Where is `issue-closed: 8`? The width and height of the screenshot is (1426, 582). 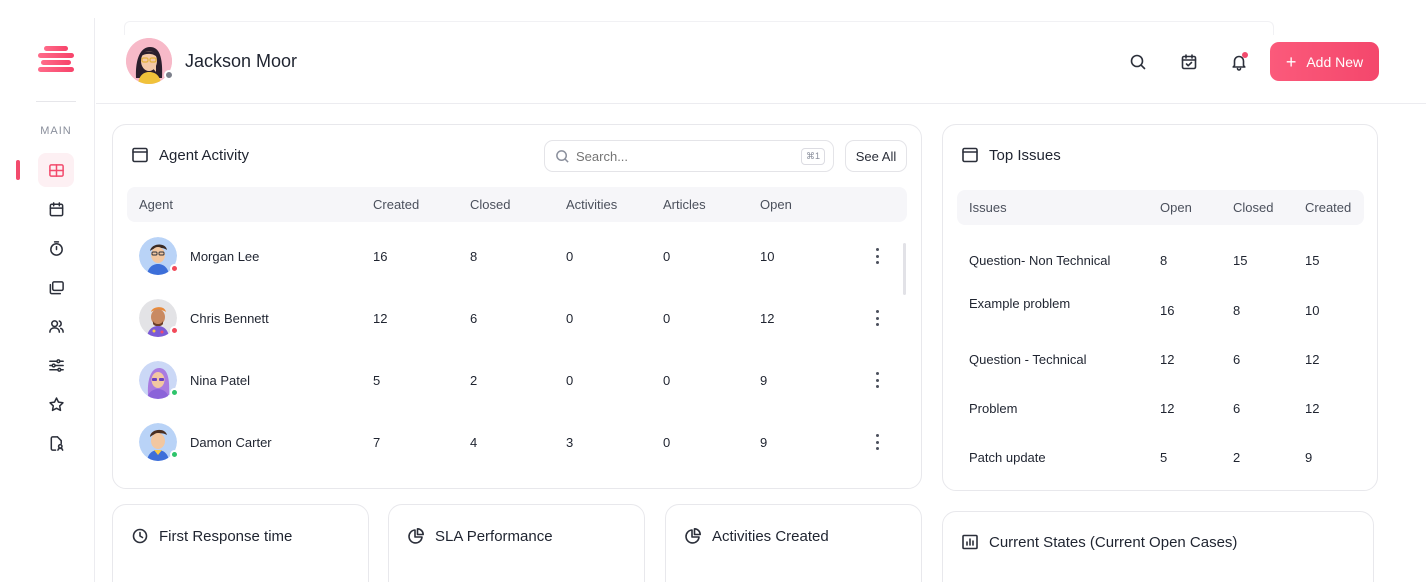
issue-closed: 8 is located at coordinates (1237, 310).